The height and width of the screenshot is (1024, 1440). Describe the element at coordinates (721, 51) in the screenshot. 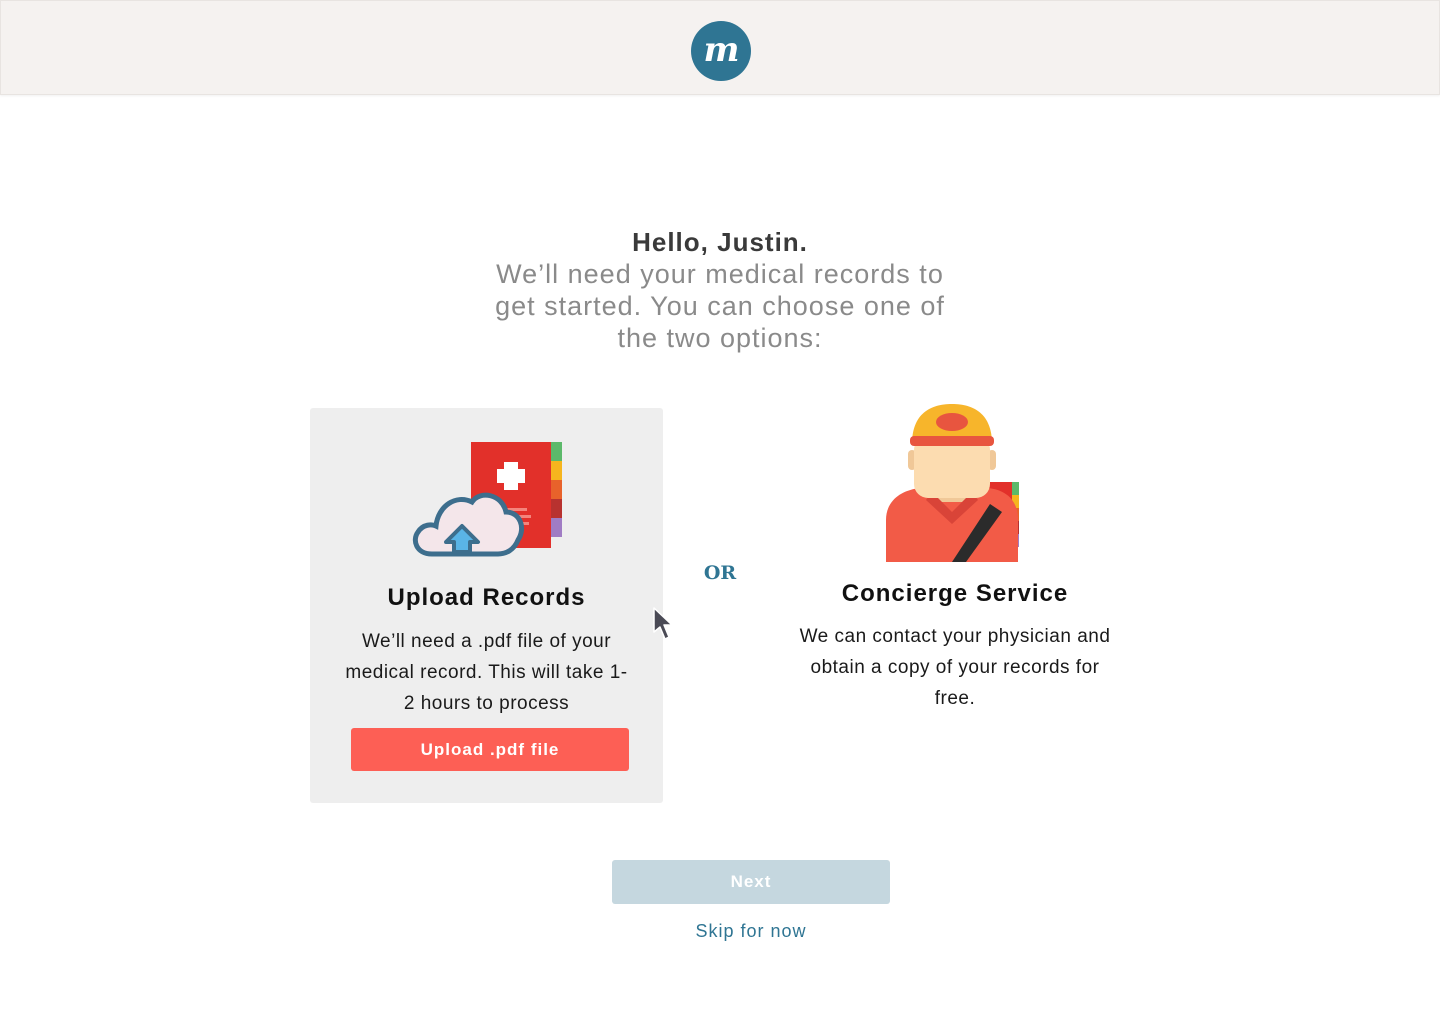

I see `app-logo: m` at that location.